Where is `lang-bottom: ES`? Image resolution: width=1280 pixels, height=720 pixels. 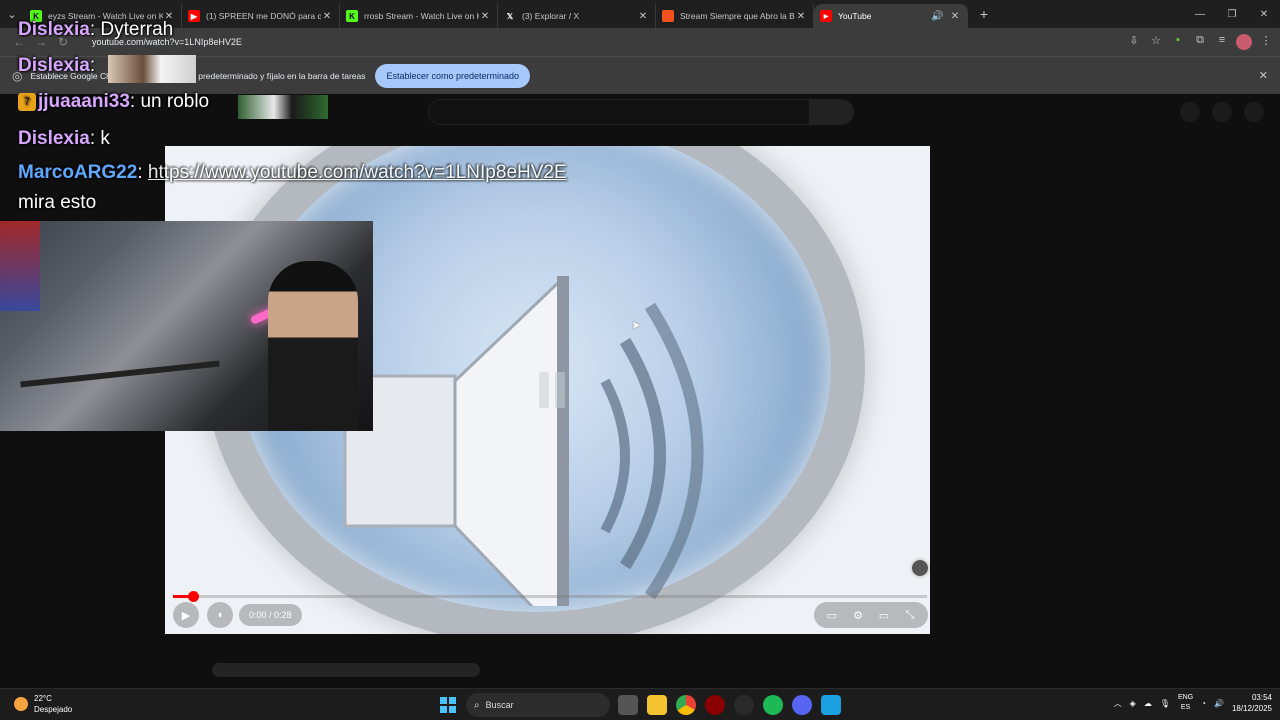 lang-bottom: ES is located at coordinates (1185, 707).